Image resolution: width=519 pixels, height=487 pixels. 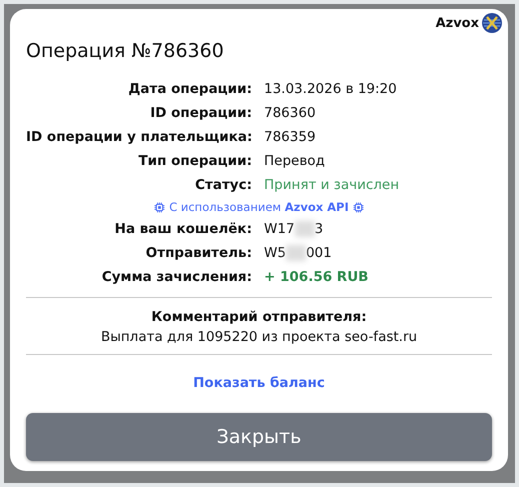 What do you see at coordinates (457, 23) in the screenshot?
I see `brand-name: Azvox` at bounding box center [457, 23].